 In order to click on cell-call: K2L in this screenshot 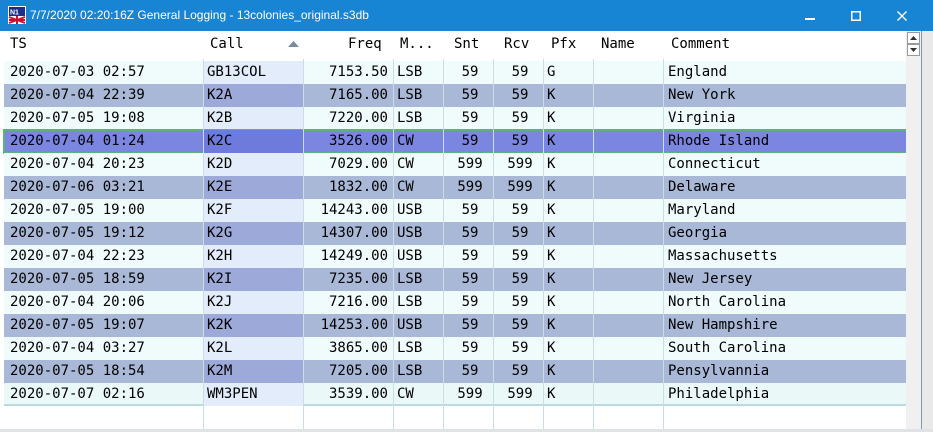, I will do `click(255, 348)`.